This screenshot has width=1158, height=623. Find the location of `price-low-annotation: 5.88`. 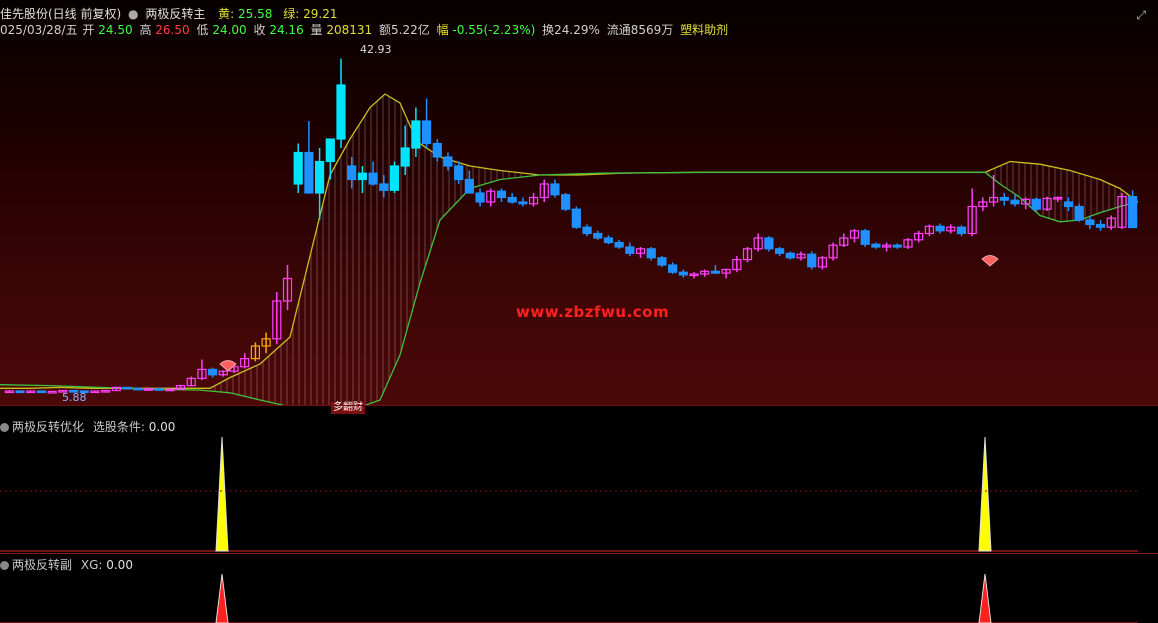

price-low-annotation: 5.88 is located at coordinates (74, 397).